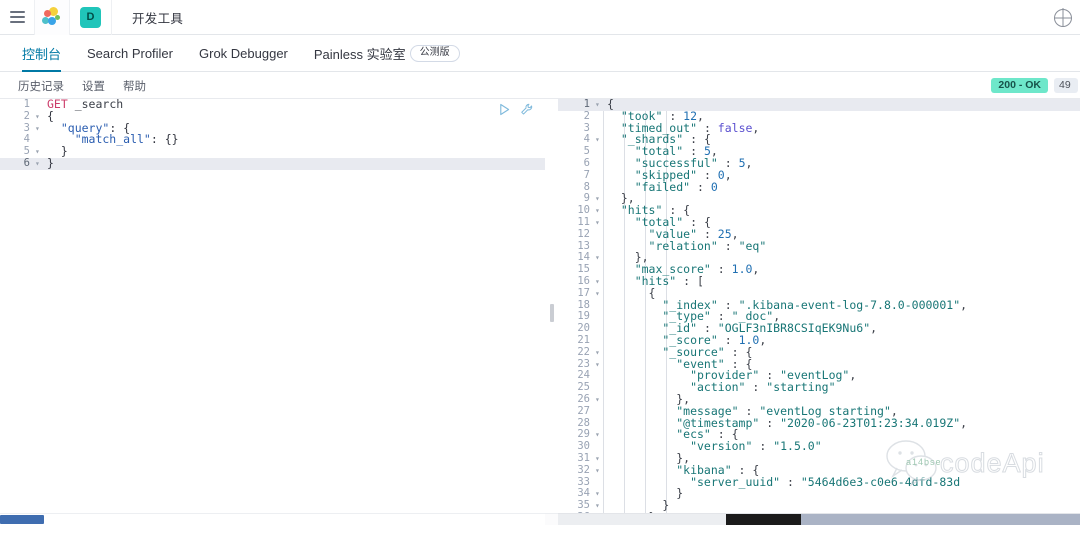 The image size is (1080, 537). What do you see at coordinates (515, 112) in the screenshot?
I see `editor-action-buttons` at bounding box center [515, 112].